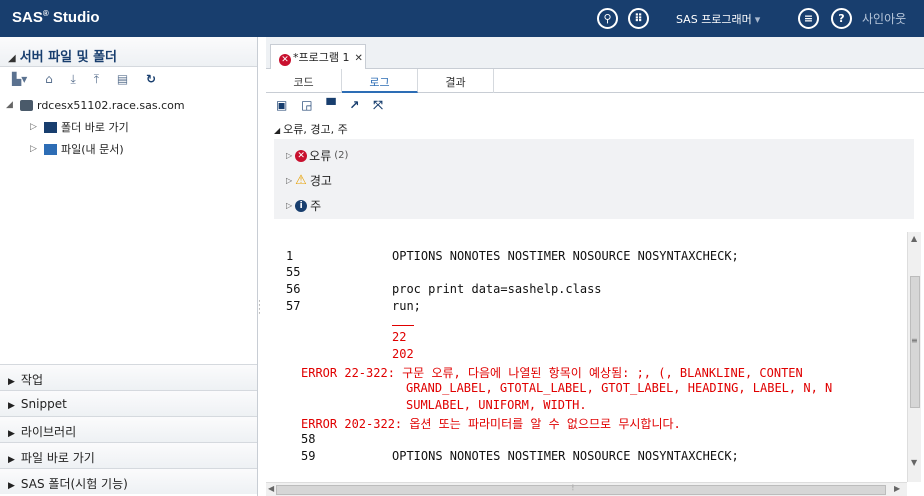  I want to click on errors-label: 오류, so click(320, 156).